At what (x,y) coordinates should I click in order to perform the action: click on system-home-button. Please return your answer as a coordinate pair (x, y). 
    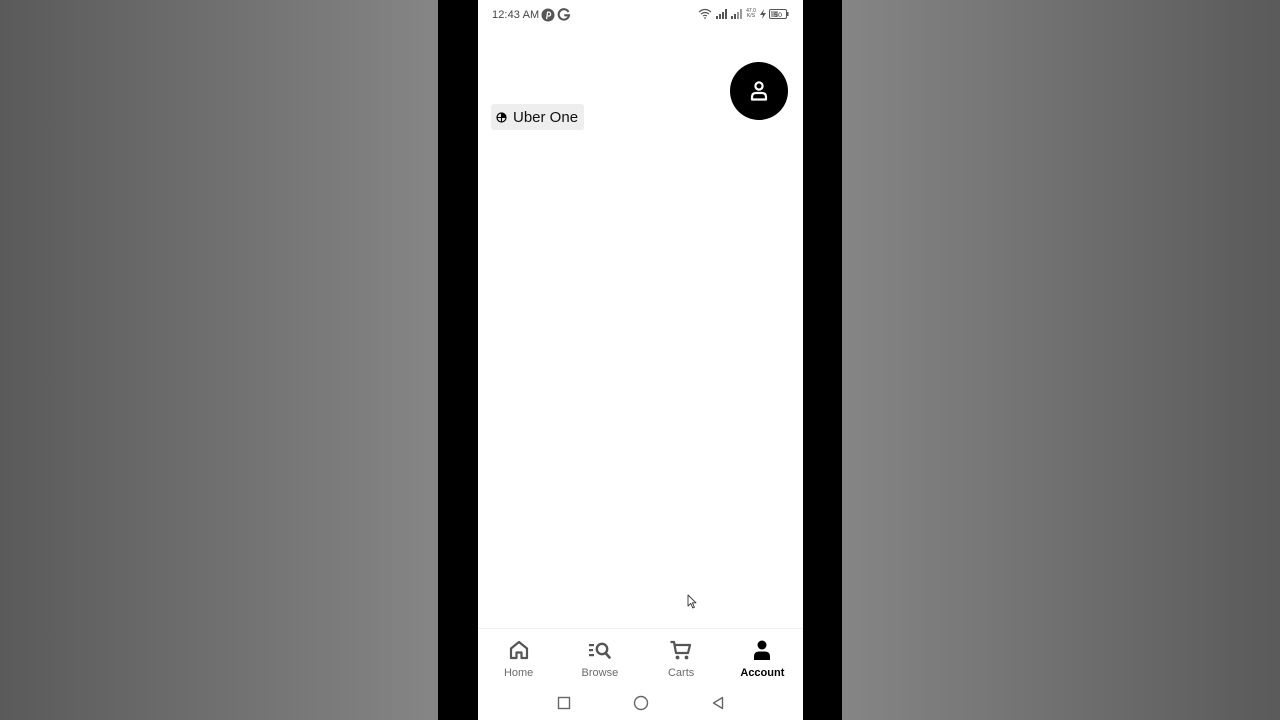
    Looking at the image, I should click on (641, 703).